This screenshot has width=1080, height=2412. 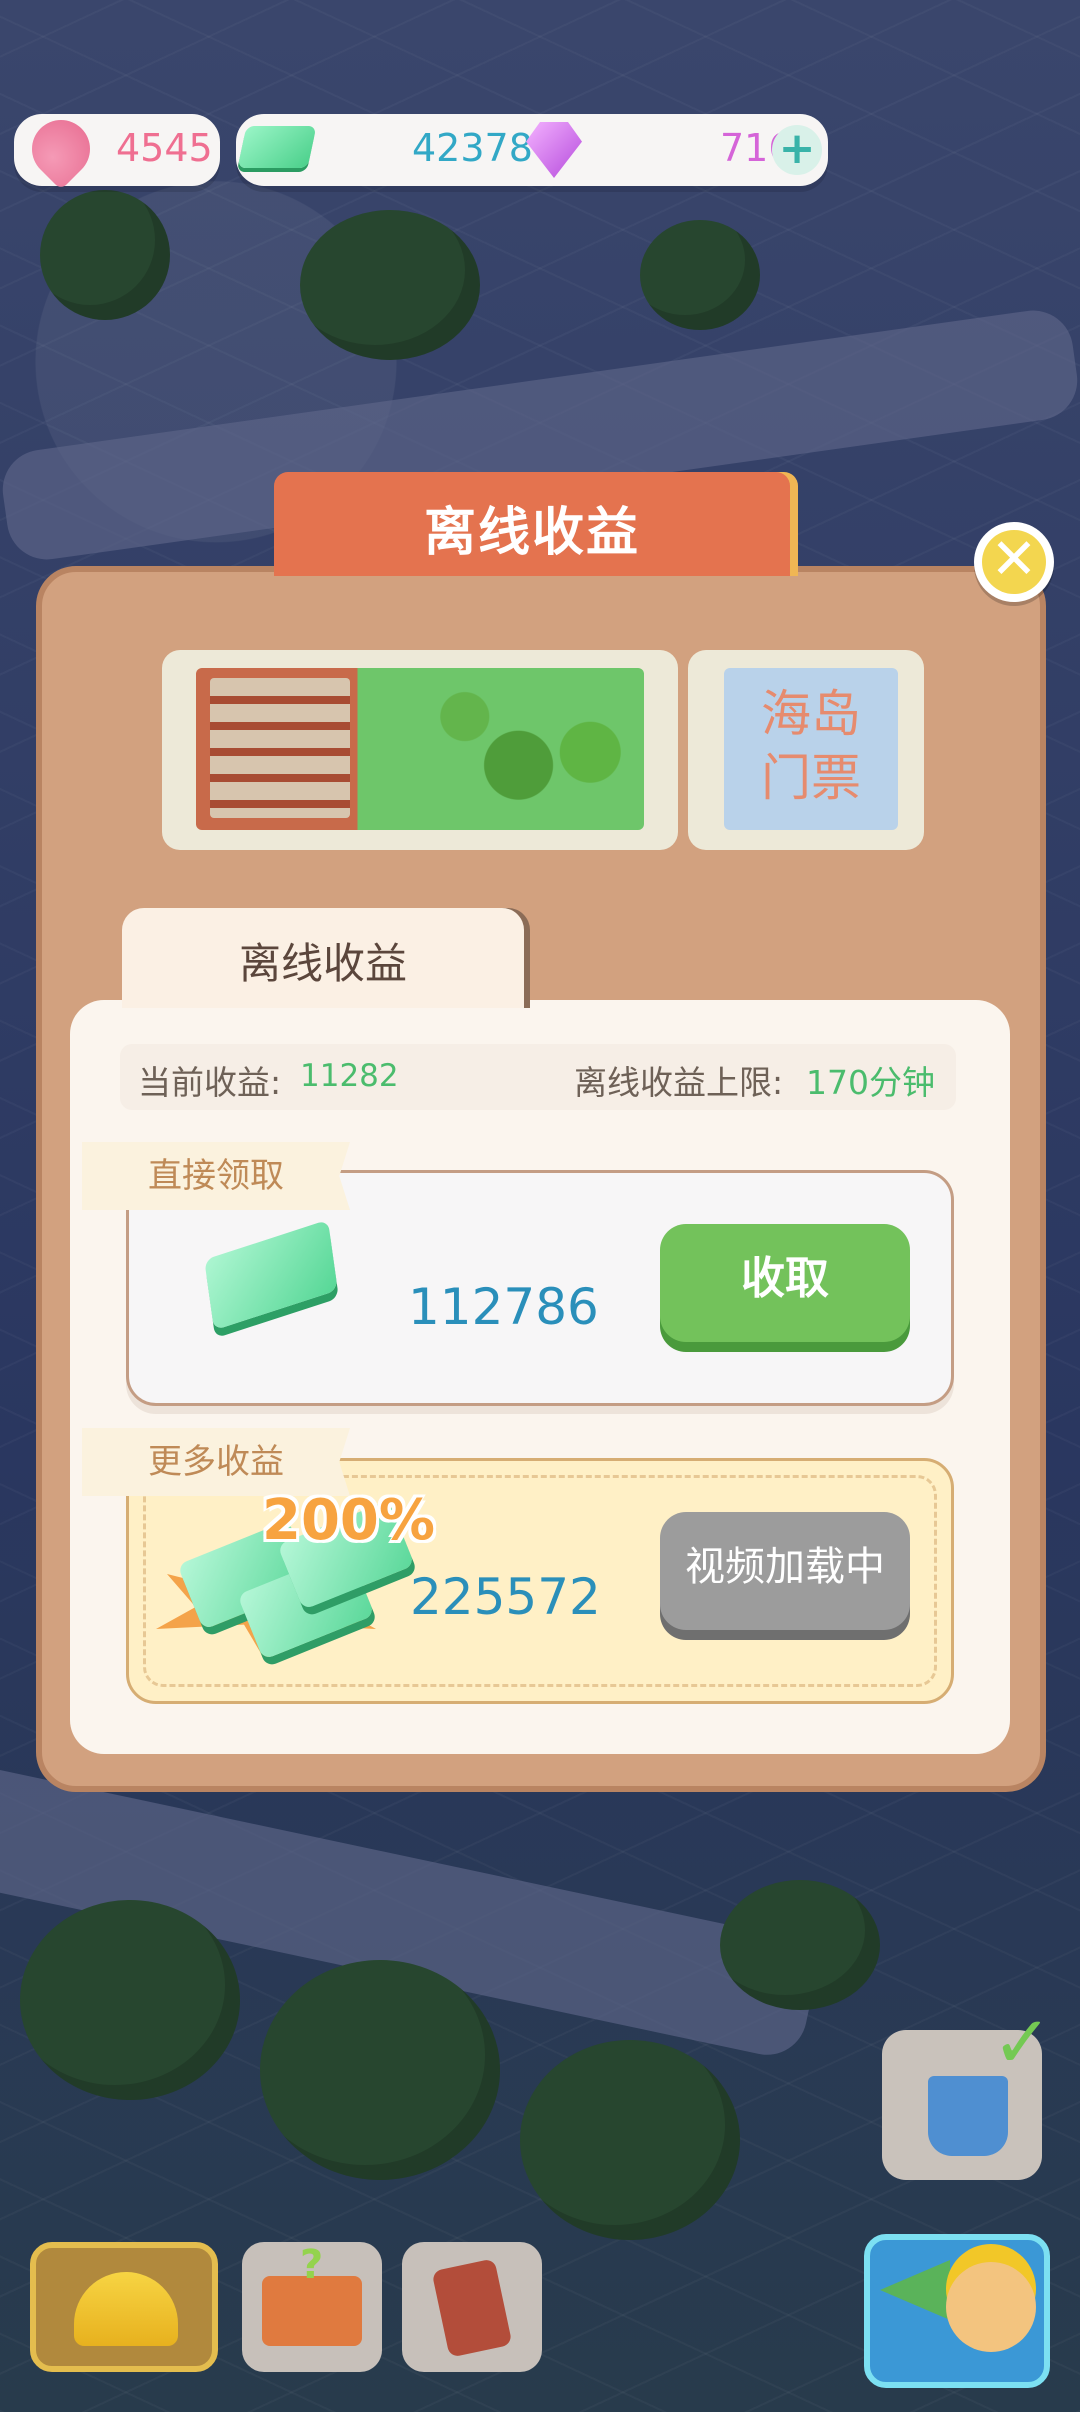 What do you see at coordinates (503, 1307) in the screenshot?
I see `direct-amount: 112786` at bounding box center [503, 1307].